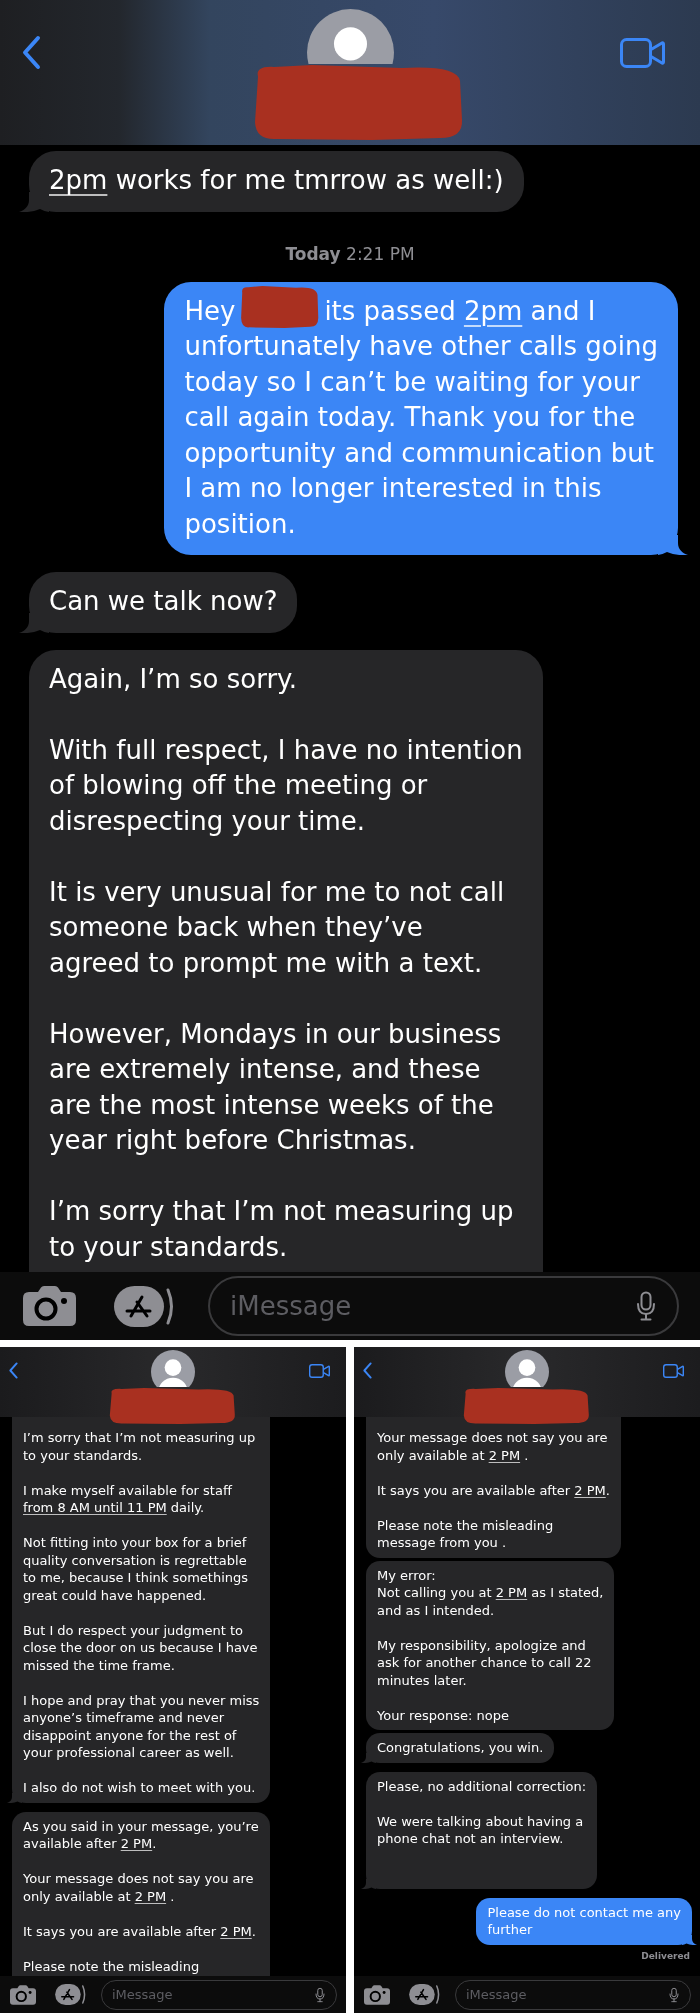 This screenshot has width=700, height=2013. What do you see at coordinates (460, 1748) in the screenshot?
I see `message-text: Congratulations, you win.` at bounding box center [460, 1748].